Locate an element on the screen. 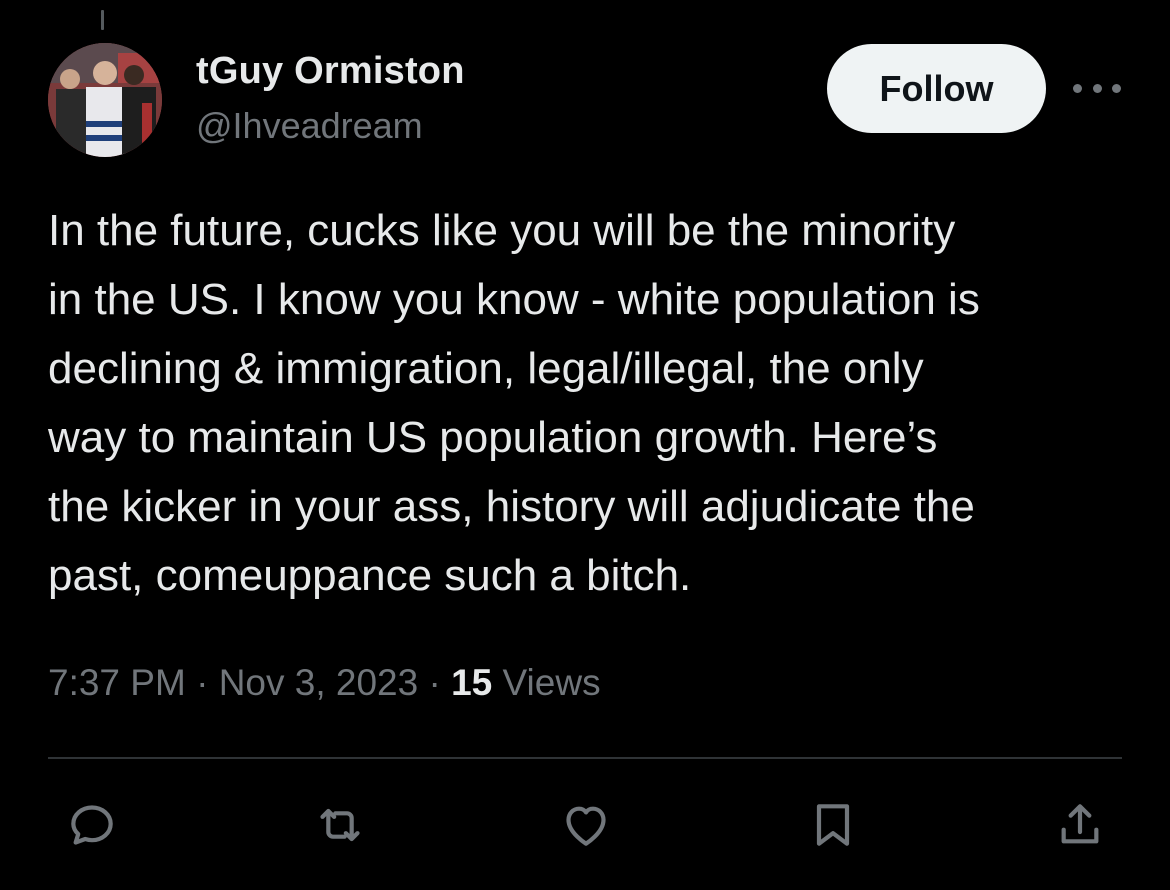  follow-button: Follow is located at coordinates (936, 88).